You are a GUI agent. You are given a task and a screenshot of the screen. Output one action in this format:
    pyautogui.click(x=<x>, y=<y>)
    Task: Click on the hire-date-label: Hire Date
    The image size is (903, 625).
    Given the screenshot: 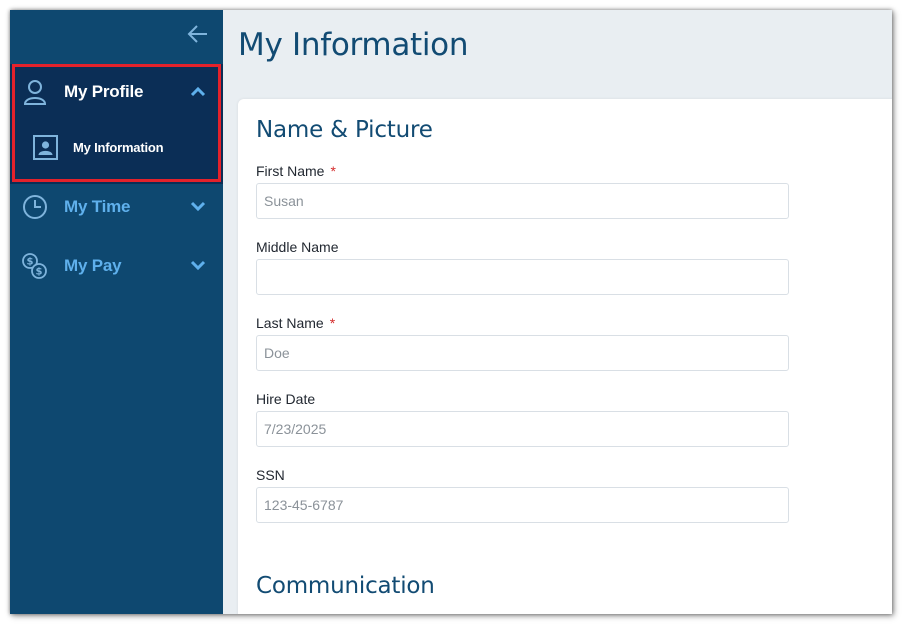 What is the action you would take?
    pyautogui.click(x=285, y=399)
    